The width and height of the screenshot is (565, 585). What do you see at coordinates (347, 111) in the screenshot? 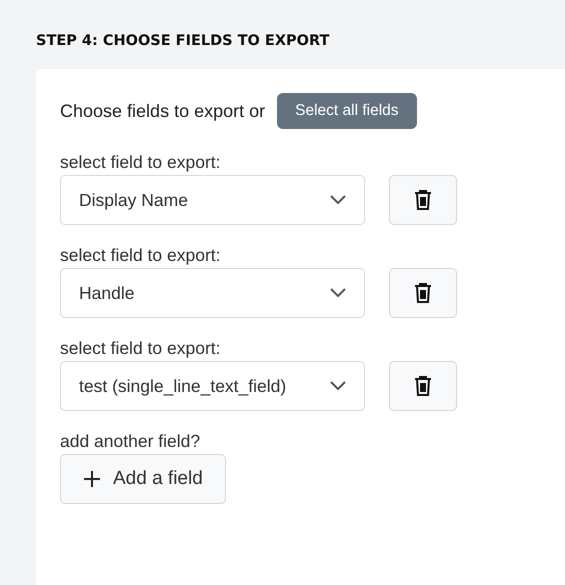
I see `select-all-button: Select all fields` at bounding box center [347, 111].